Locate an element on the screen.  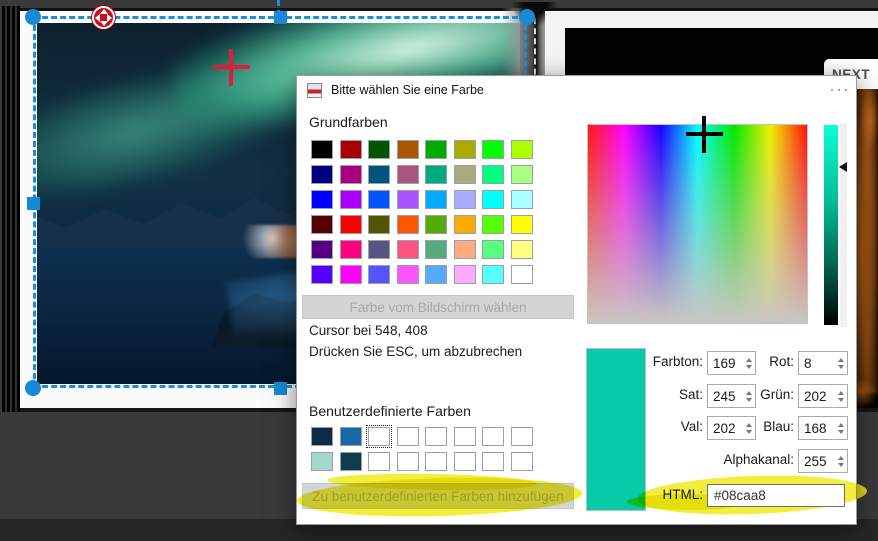
orange-branches is located at coordinates (869, 120).